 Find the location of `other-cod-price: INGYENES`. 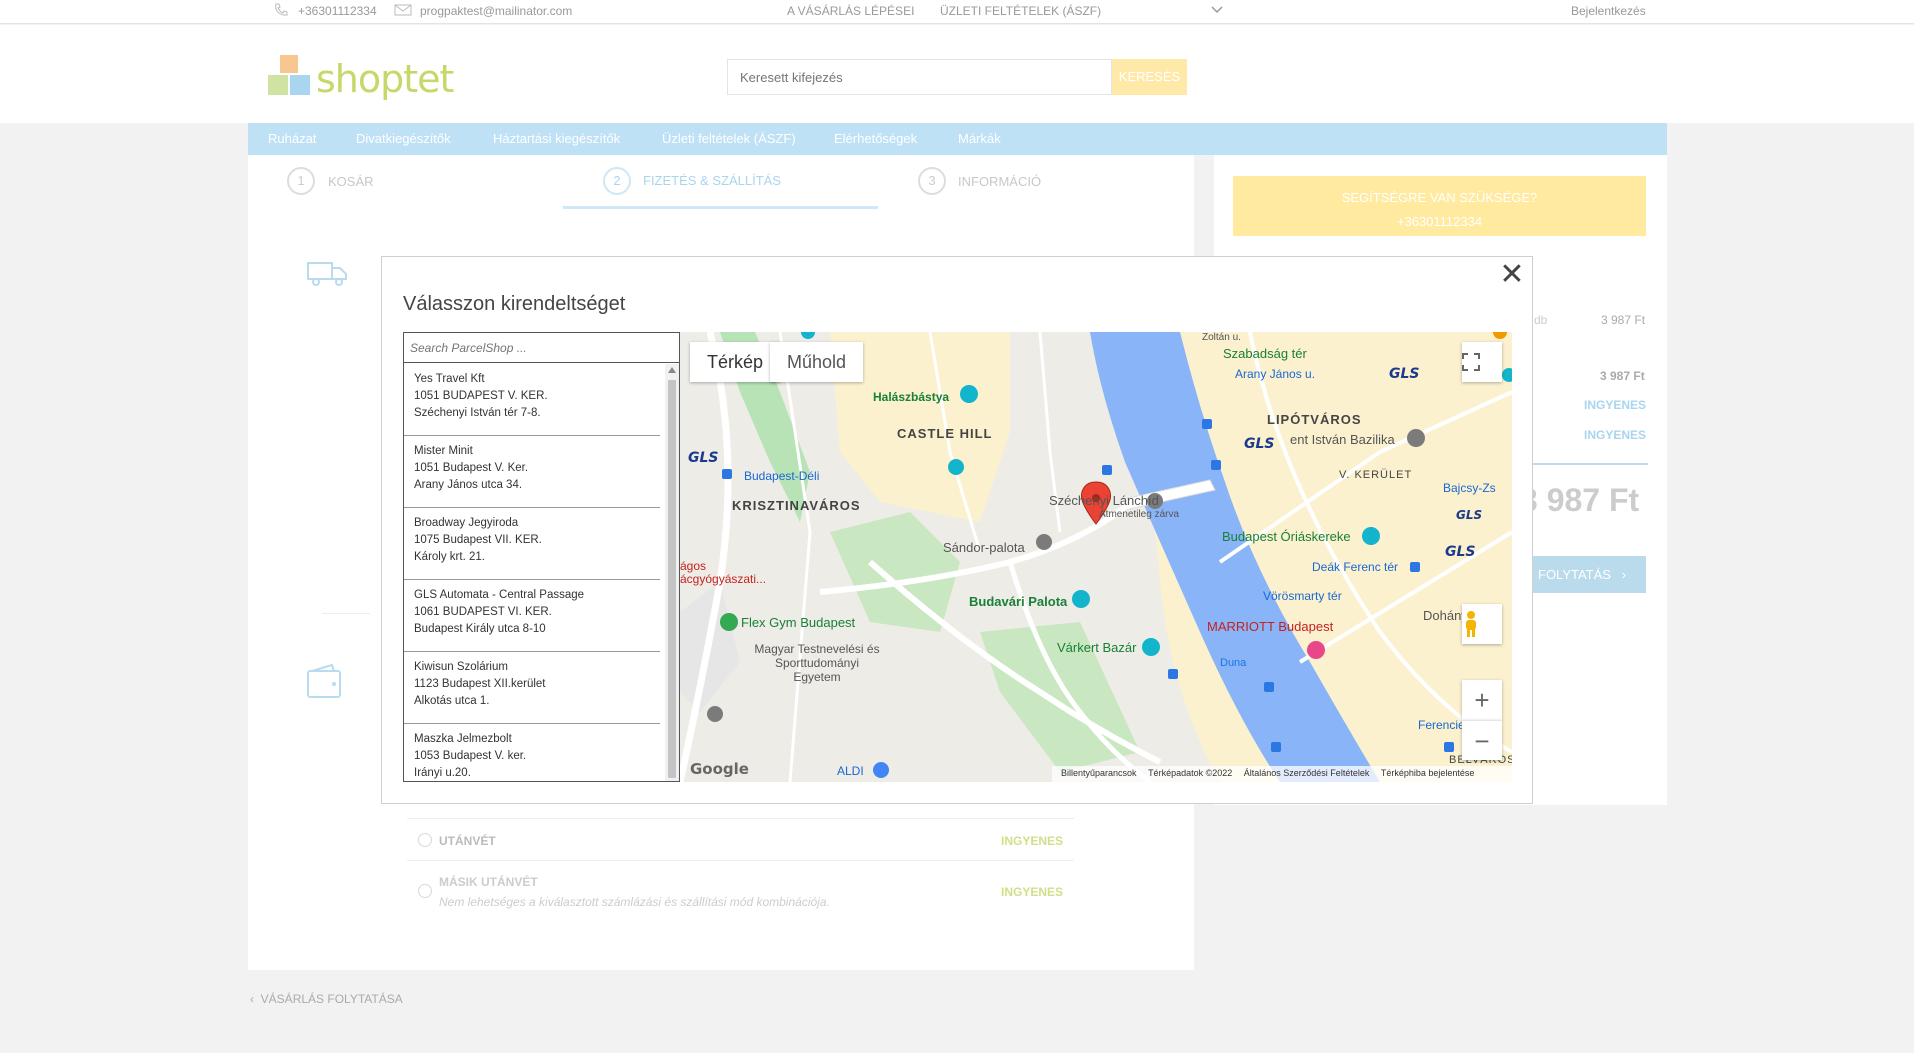

other-cod-price: INGYENES is located at coordinates (1032, 892).